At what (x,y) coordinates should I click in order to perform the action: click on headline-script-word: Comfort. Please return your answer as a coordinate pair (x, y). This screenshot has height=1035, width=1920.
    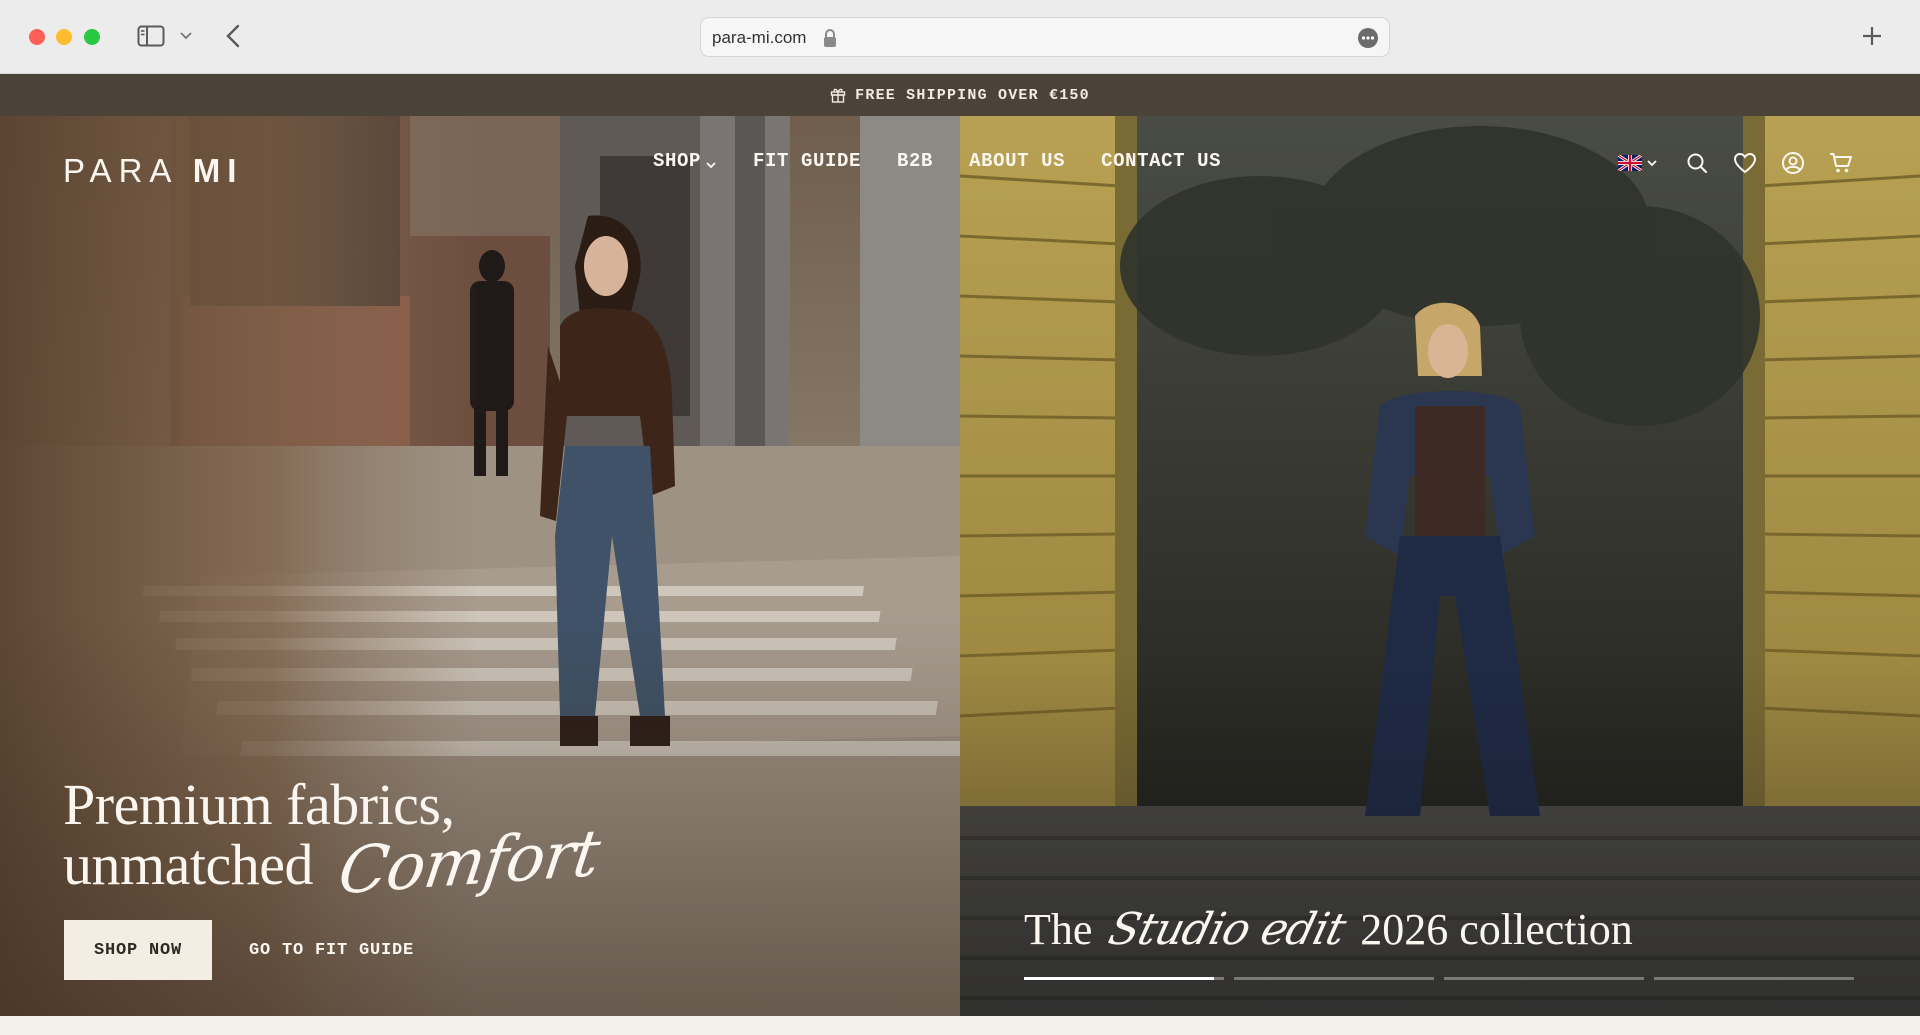
    Looking at the image, I should click on (469, 863).